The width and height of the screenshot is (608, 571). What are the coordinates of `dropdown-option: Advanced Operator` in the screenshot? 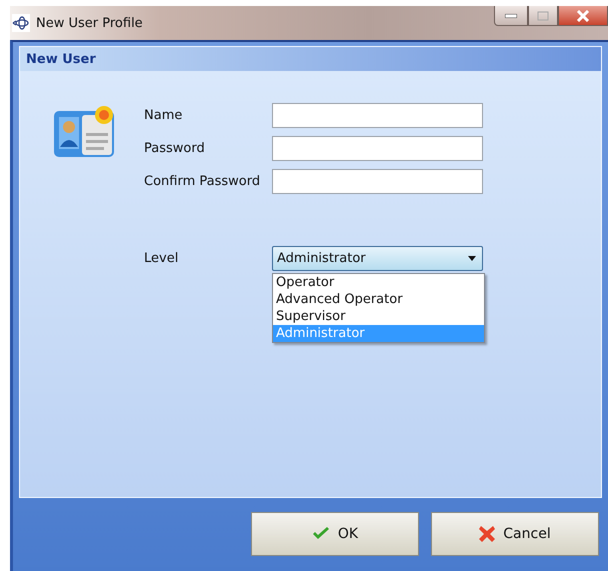 It's located at (378, 299).